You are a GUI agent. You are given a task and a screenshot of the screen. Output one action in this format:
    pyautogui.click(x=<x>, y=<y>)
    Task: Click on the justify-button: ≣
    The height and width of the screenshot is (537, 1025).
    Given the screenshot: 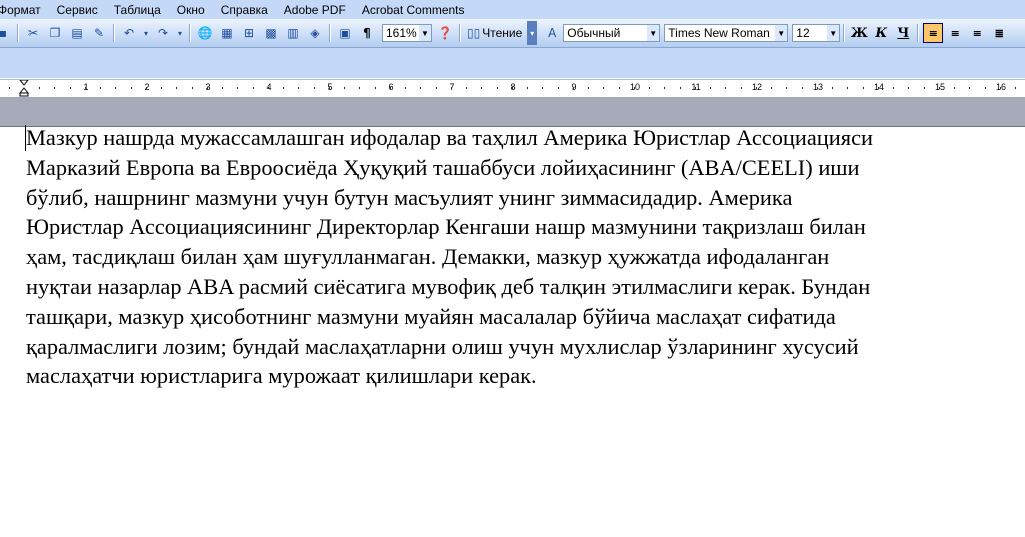 What is the action you would take?
    pyautogui.click(x=999, y=33)
    